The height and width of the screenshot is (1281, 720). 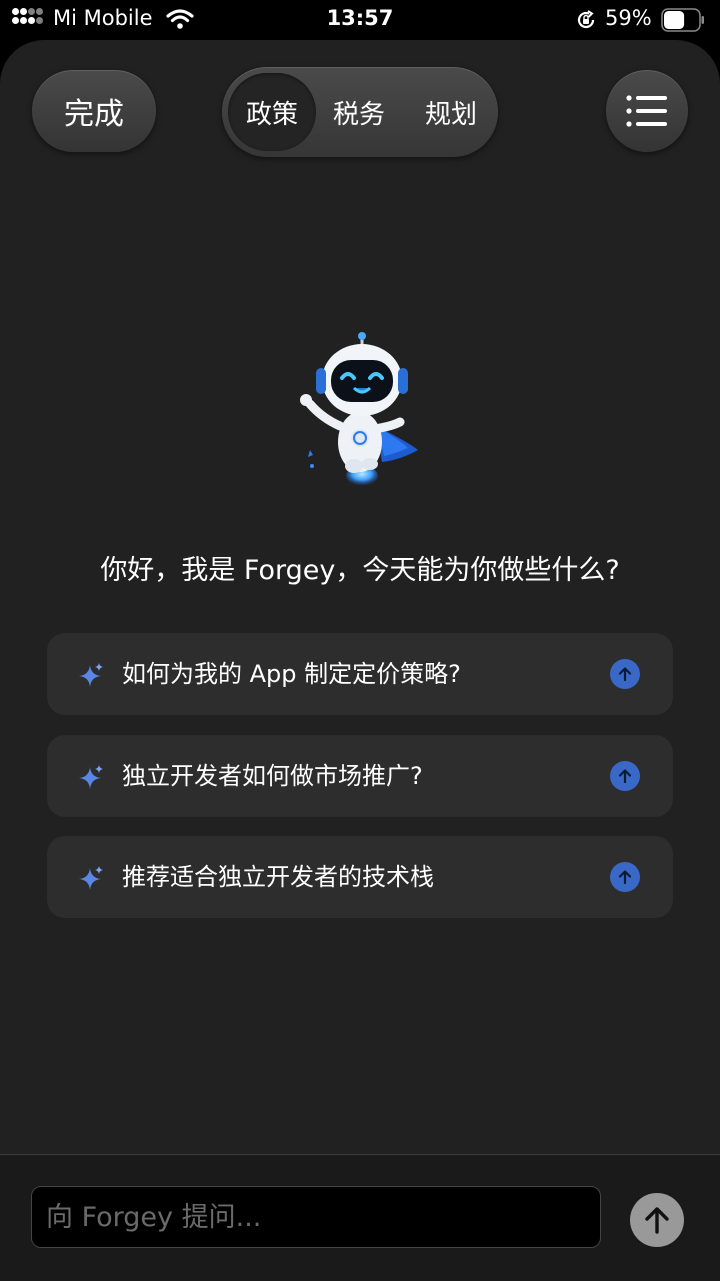 I want to click on greeting-text: 你好，我是 Forgey，今天能为你做些什么?, so click(x=360, y=570).